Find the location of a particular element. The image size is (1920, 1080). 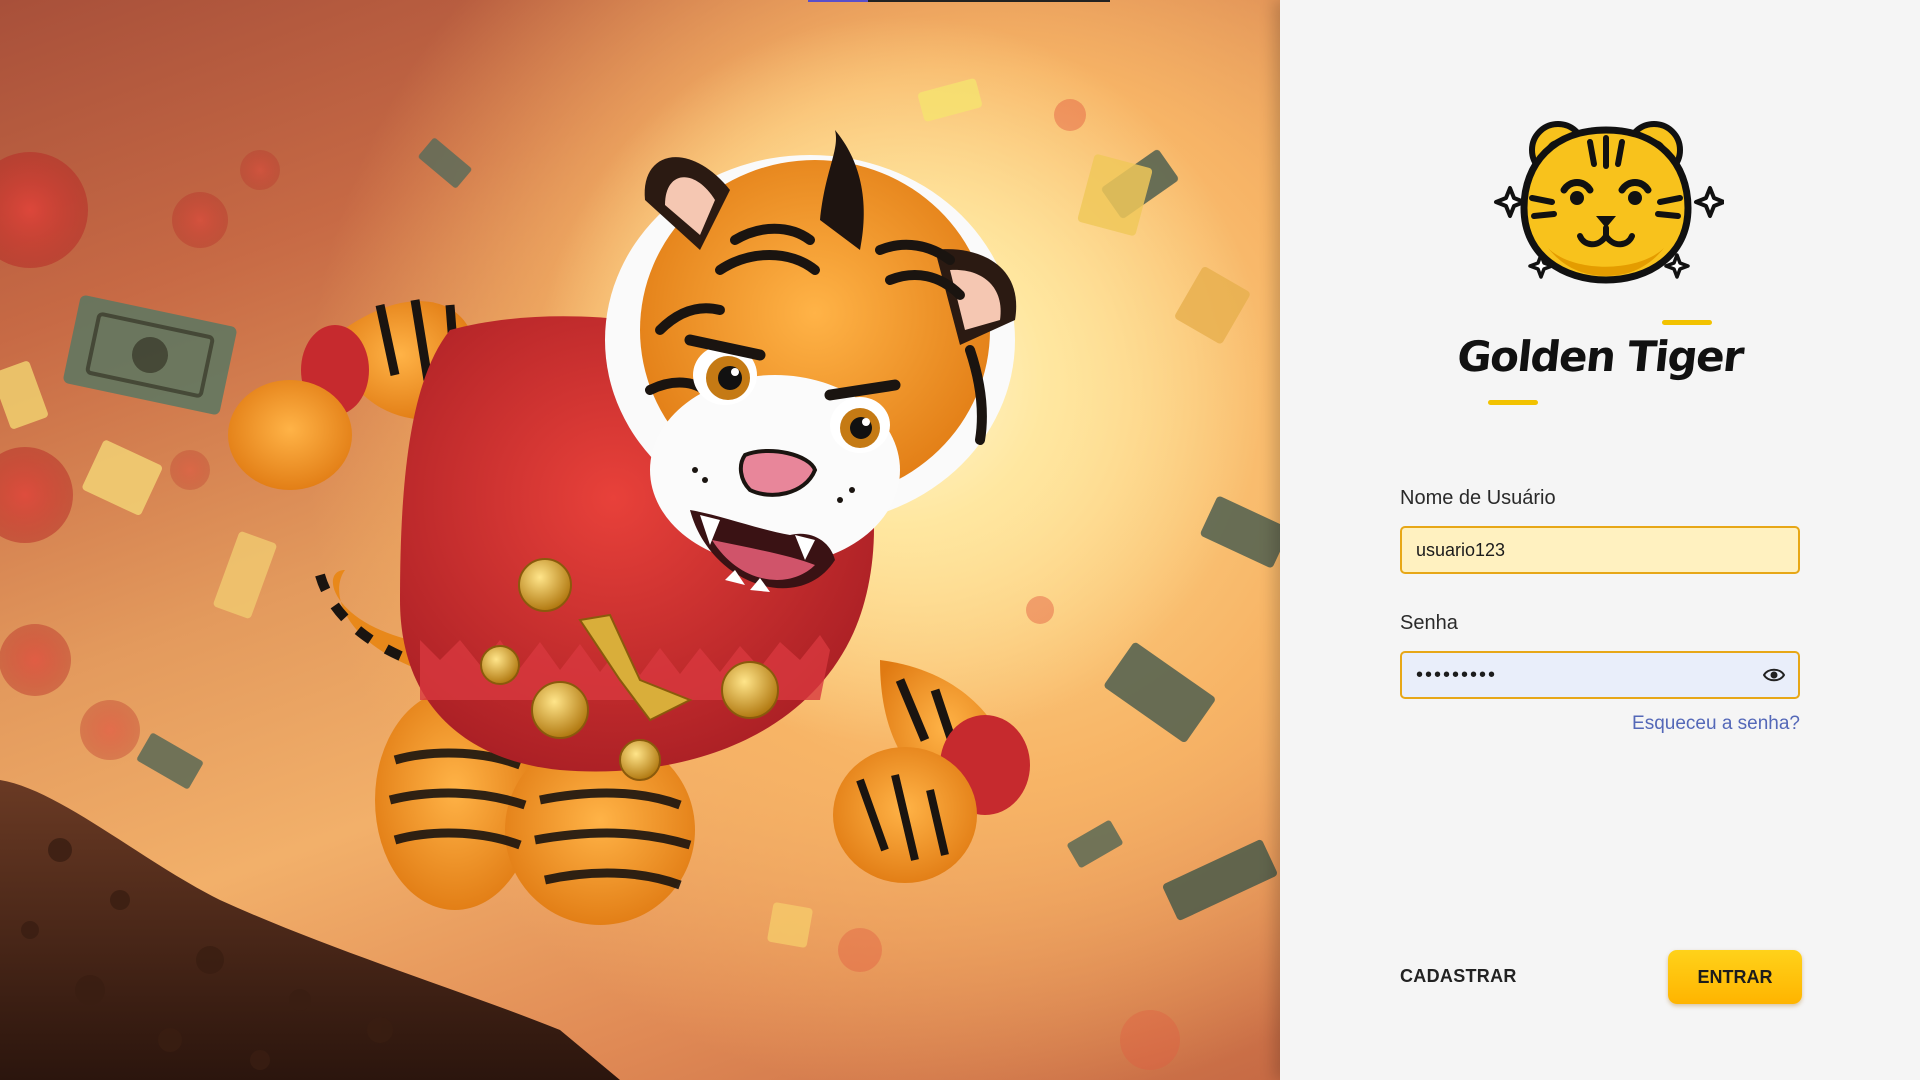

password-input is located at coordinates (1600, 675).